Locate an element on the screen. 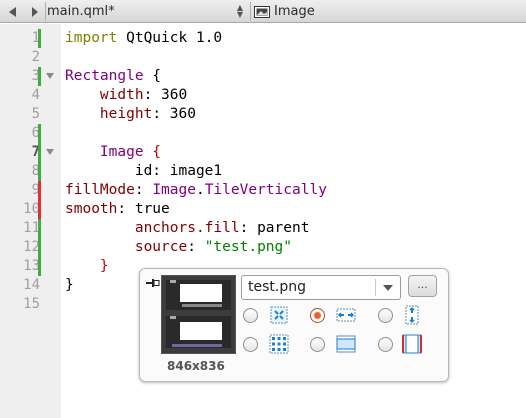 The image size is (526, 418). gutter-line: 6 is located at coordinates (30, 133).